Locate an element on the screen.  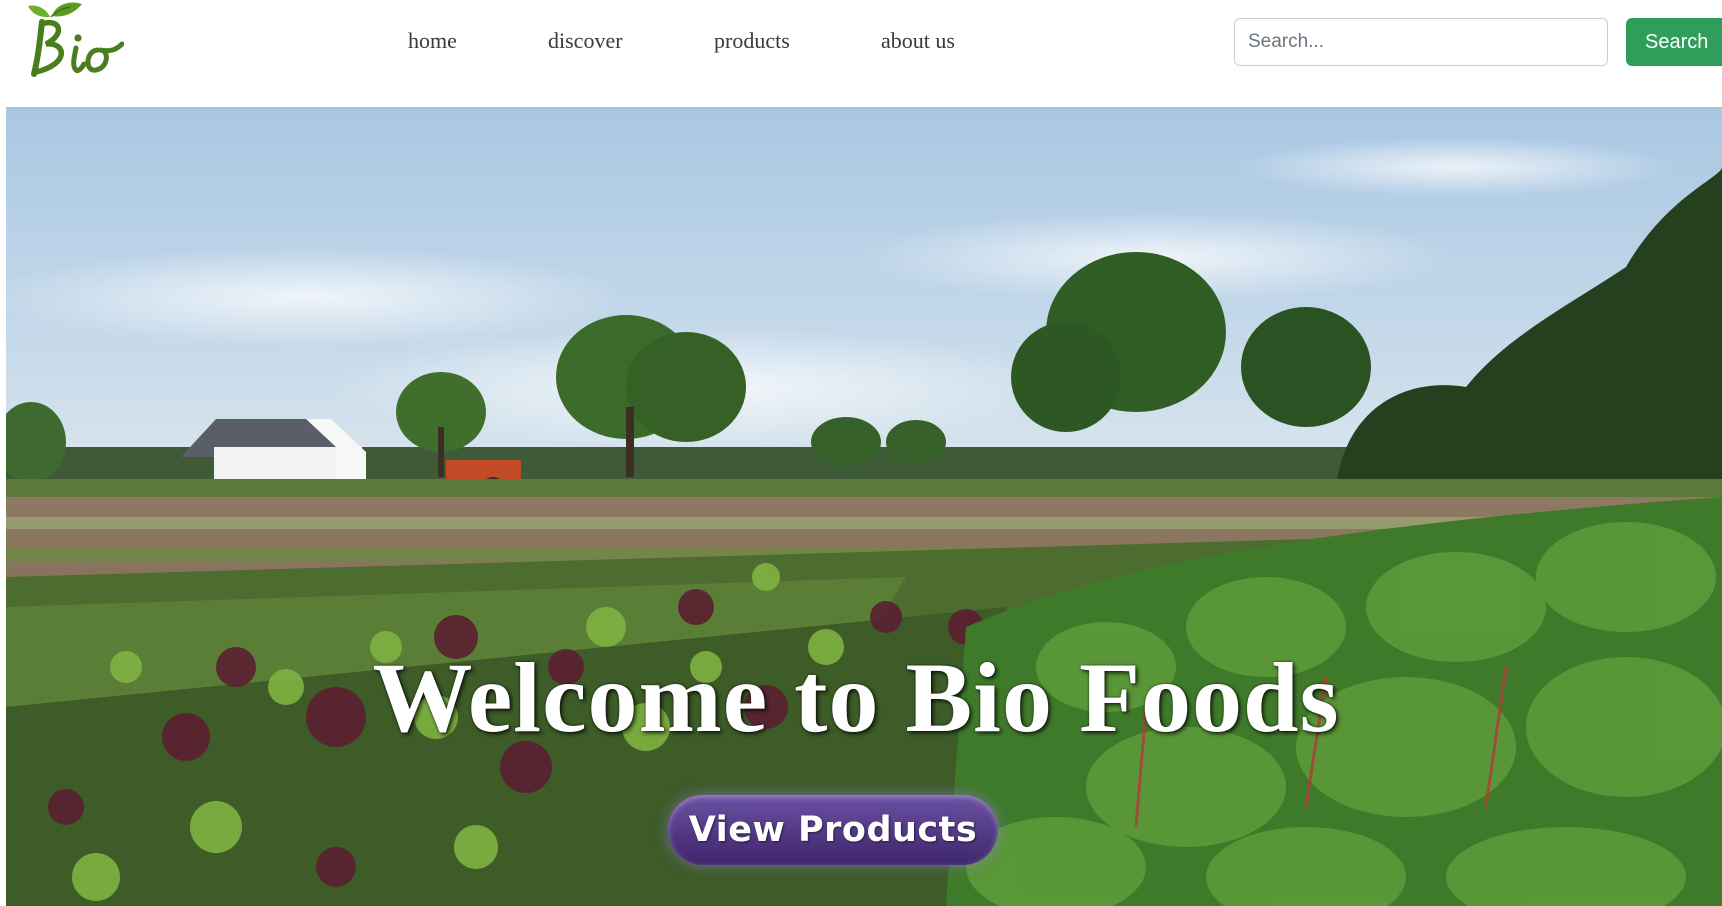
search-button: Search is located at coordinates (1674, 42).